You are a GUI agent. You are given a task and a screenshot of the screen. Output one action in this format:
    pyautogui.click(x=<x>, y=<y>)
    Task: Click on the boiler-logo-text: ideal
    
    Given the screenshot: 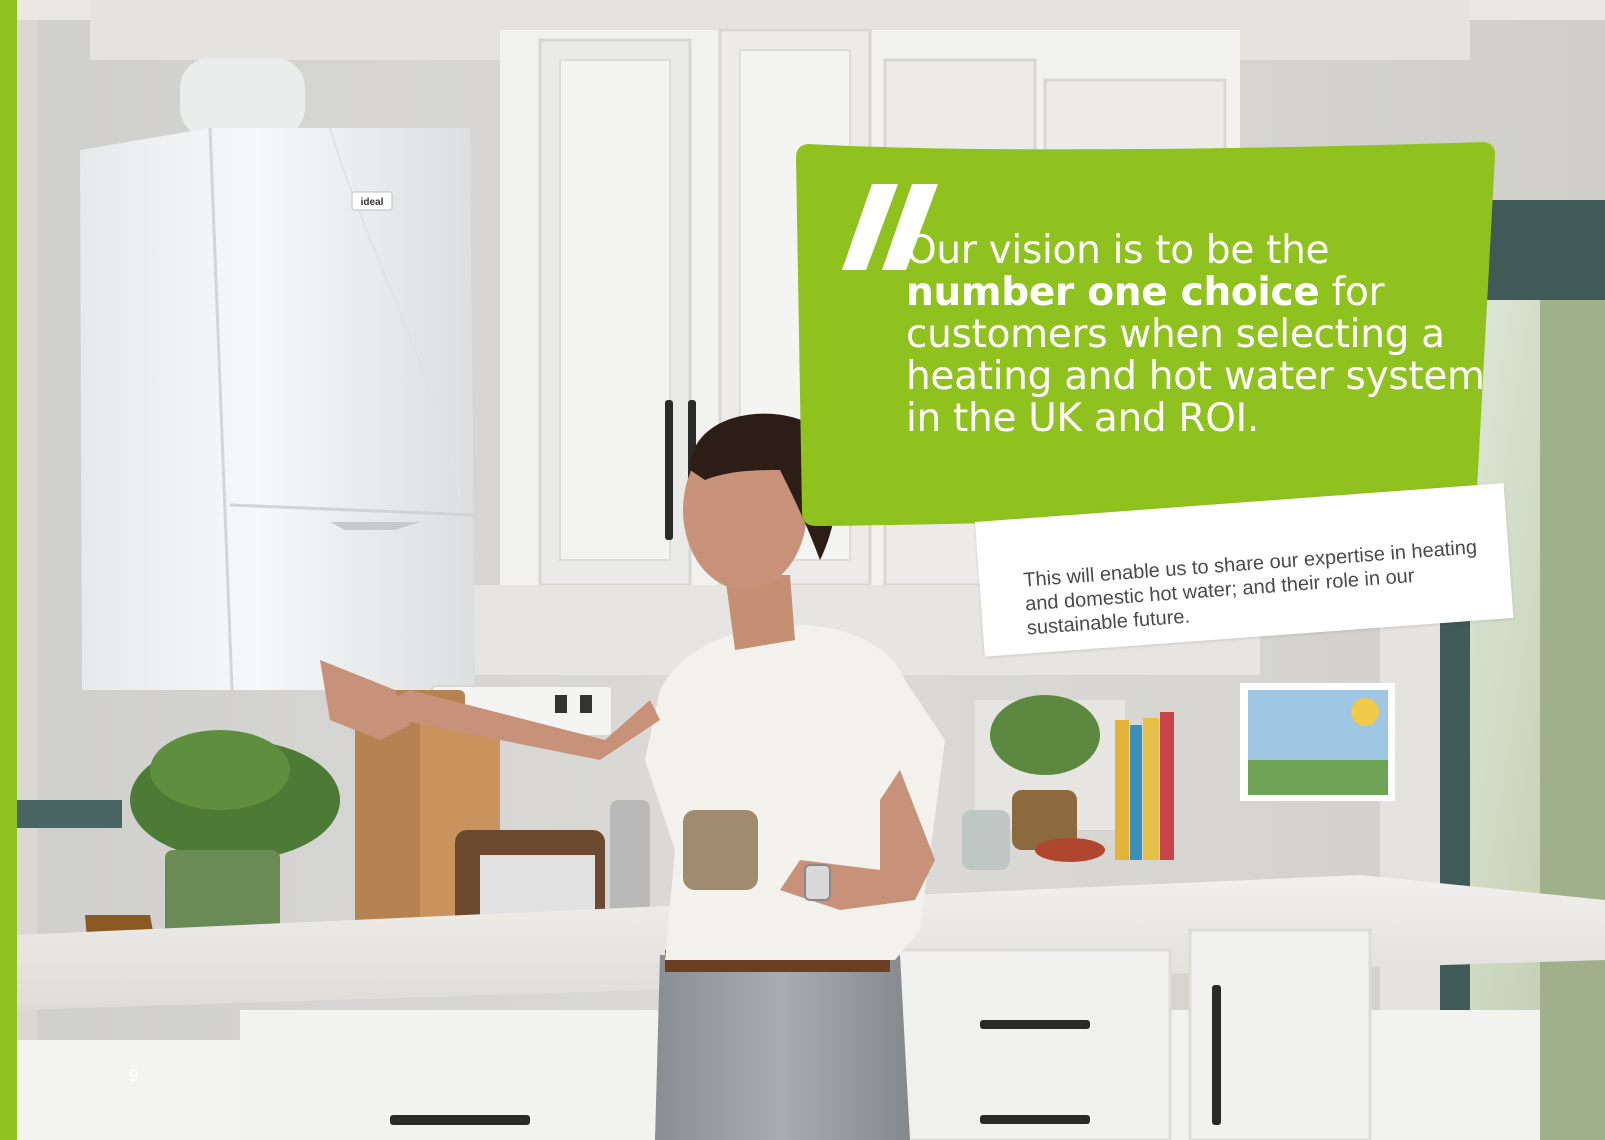 What is the action you would take?
    pyautogui.click(x=372, y=202)
    